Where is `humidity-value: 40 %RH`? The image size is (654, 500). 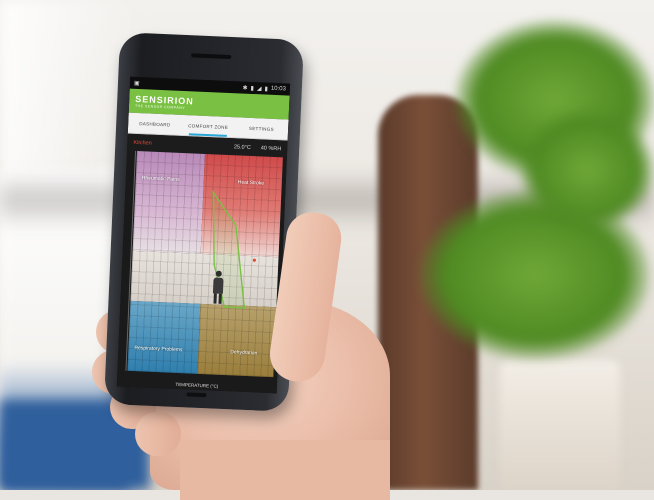 humidity-value: 40 %RH is located at coordinates (271, 149).